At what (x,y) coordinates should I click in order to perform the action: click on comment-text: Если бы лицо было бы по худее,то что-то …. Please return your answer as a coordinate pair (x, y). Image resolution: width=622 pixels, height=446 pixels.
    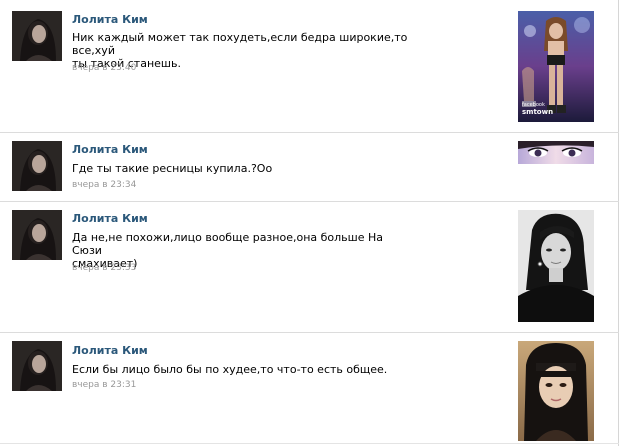
    Looking at the image, I should click on (230, 369).